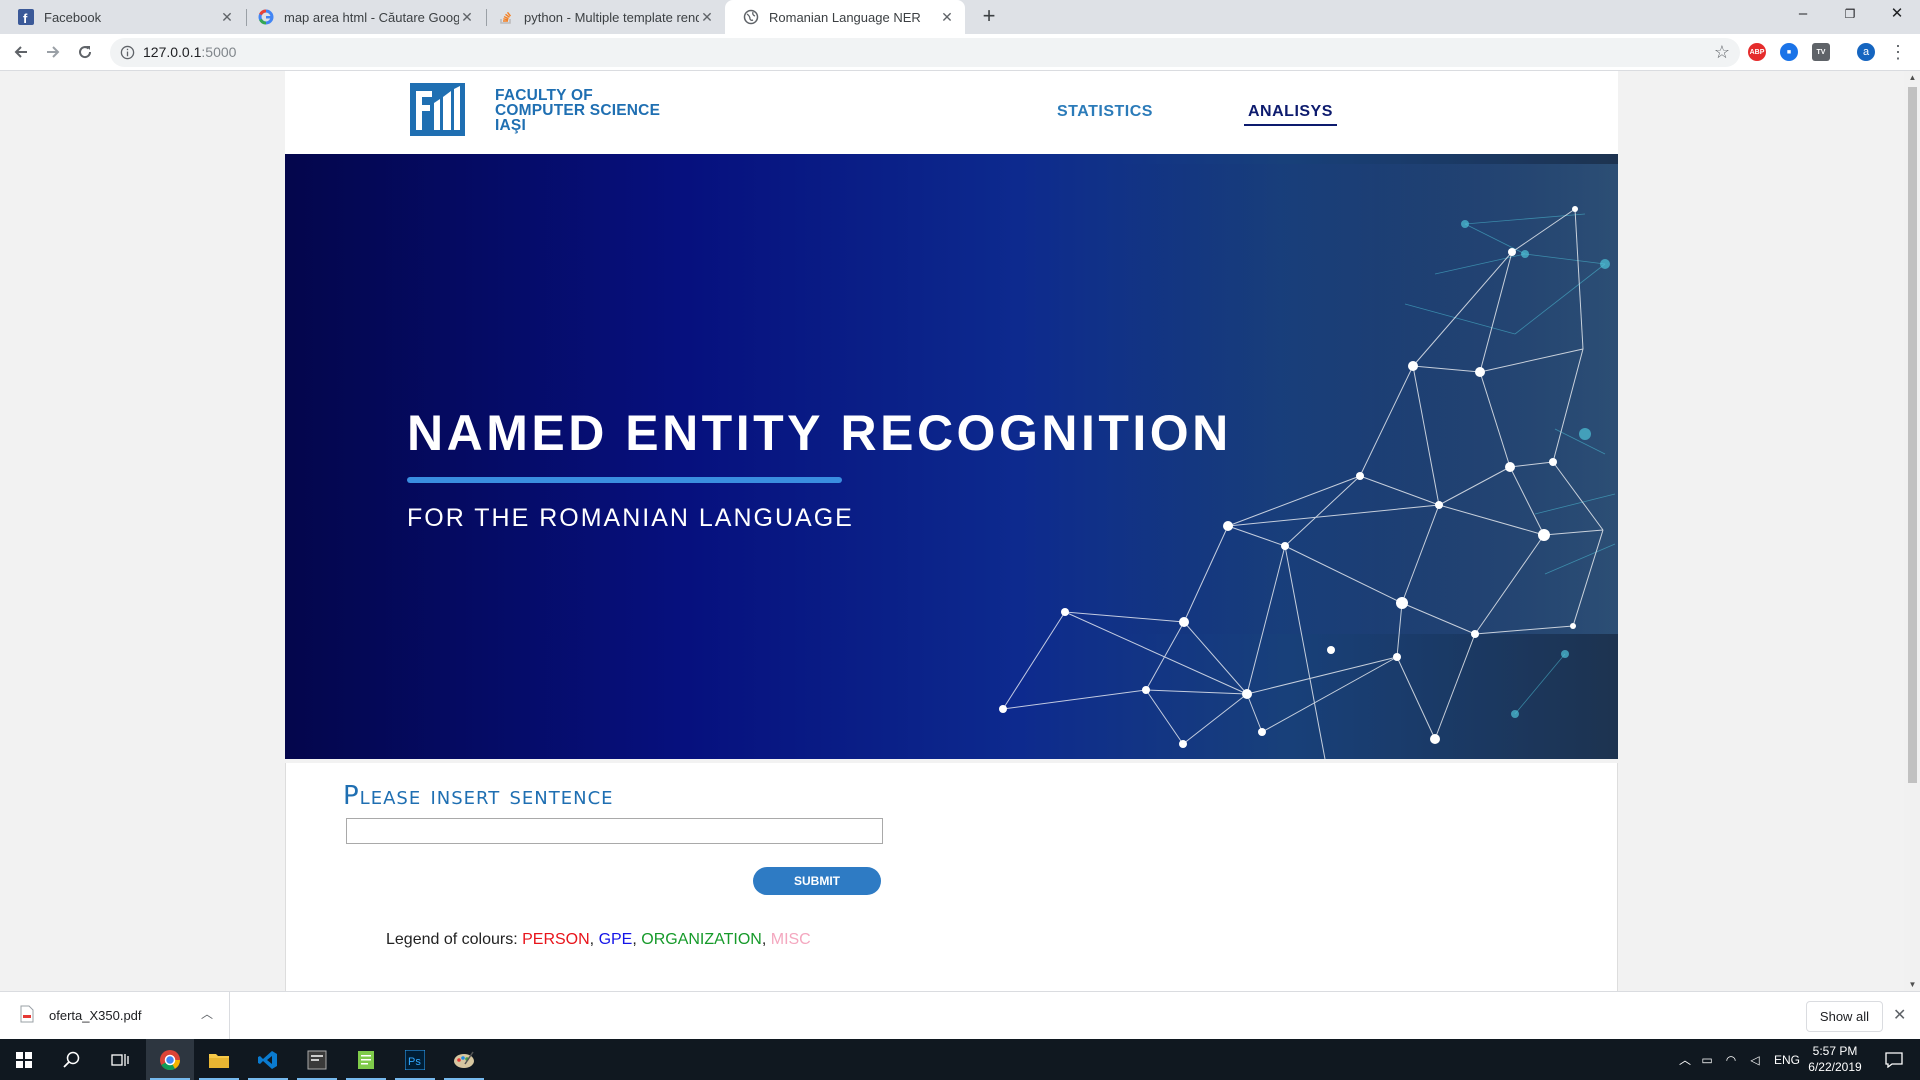 This screenshot has height=1080, width=1920. Describe the element at coordinates (817, 881) in the screenshot. I see `submit-button: SUBMIT` at that location.